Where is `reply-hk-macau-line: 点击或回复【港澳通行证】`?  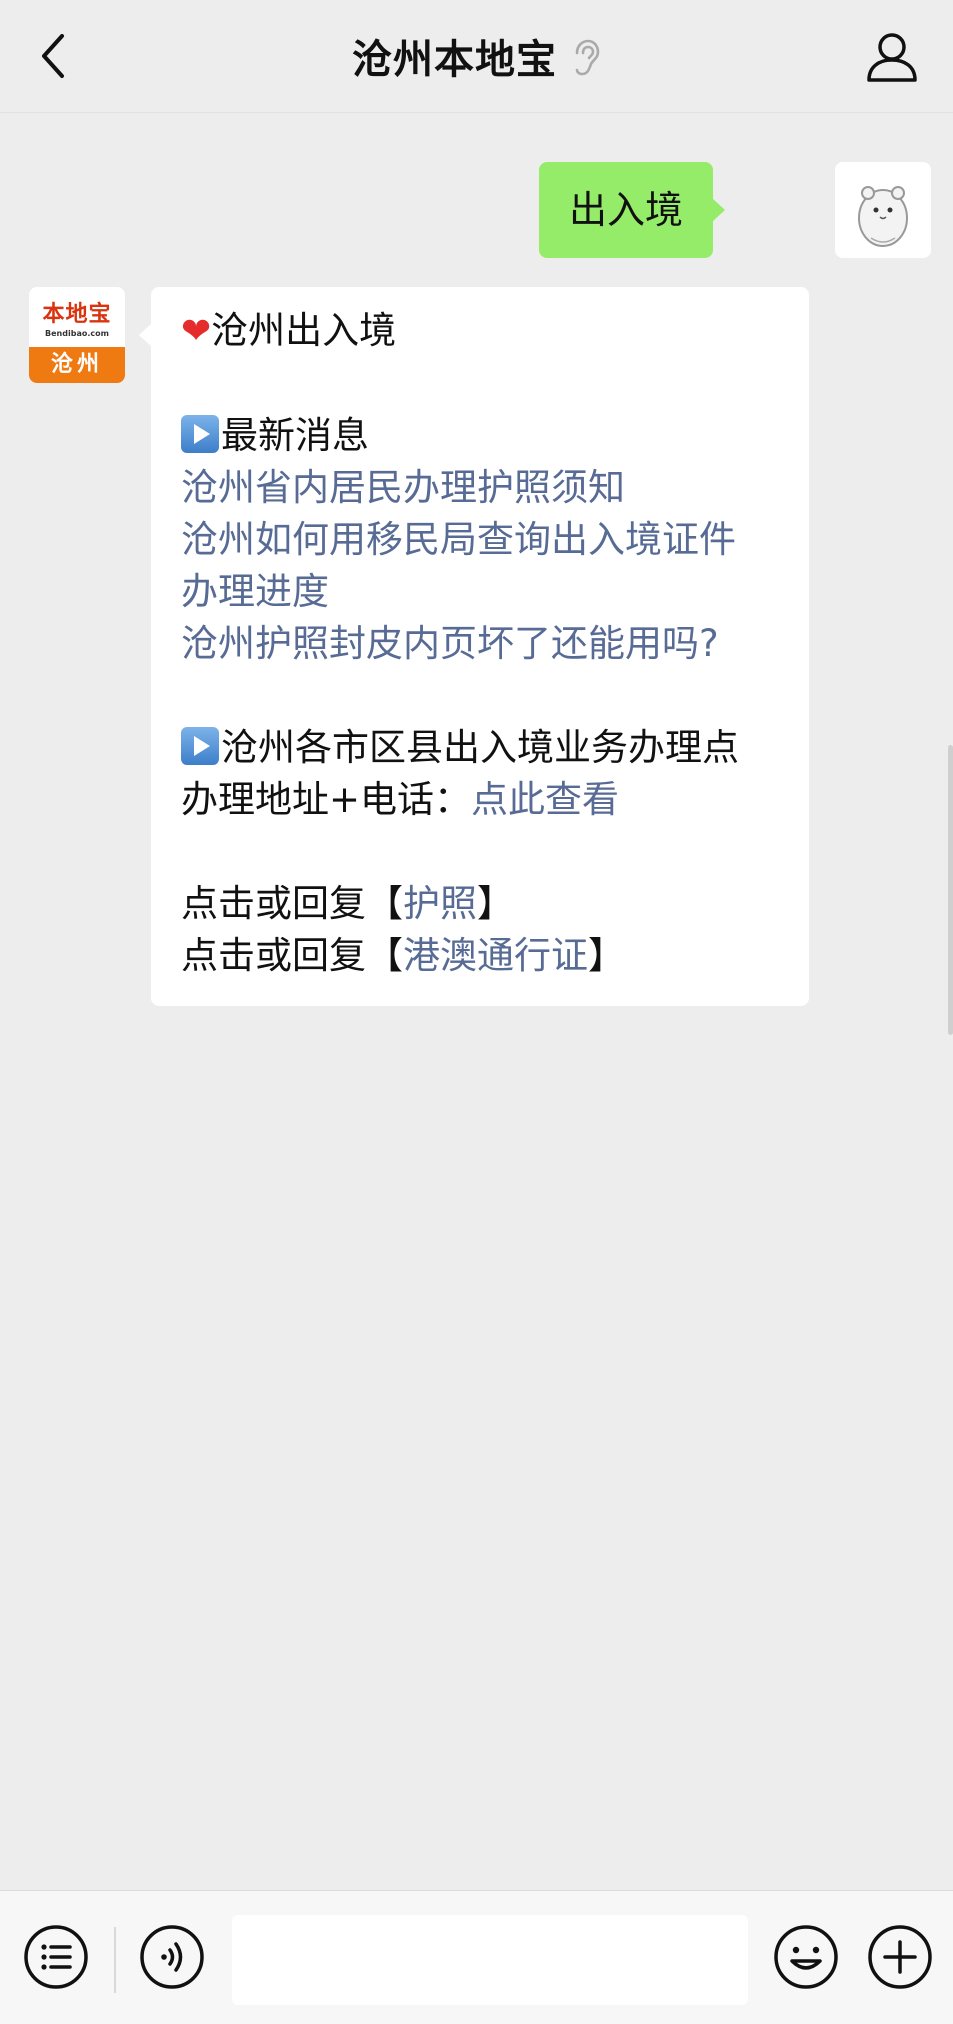 reply-hk-macau-line: 点击或回复【港澳通行证】 is located at coordinates (481, 956).